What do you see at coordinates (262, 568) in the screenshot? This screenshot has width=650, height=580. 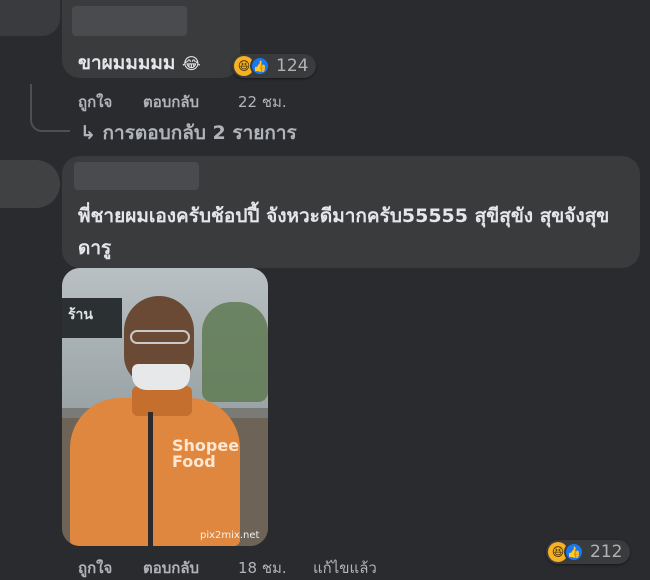 I see `timestamp: 18 ชม.` at bounding box center [262, 568].